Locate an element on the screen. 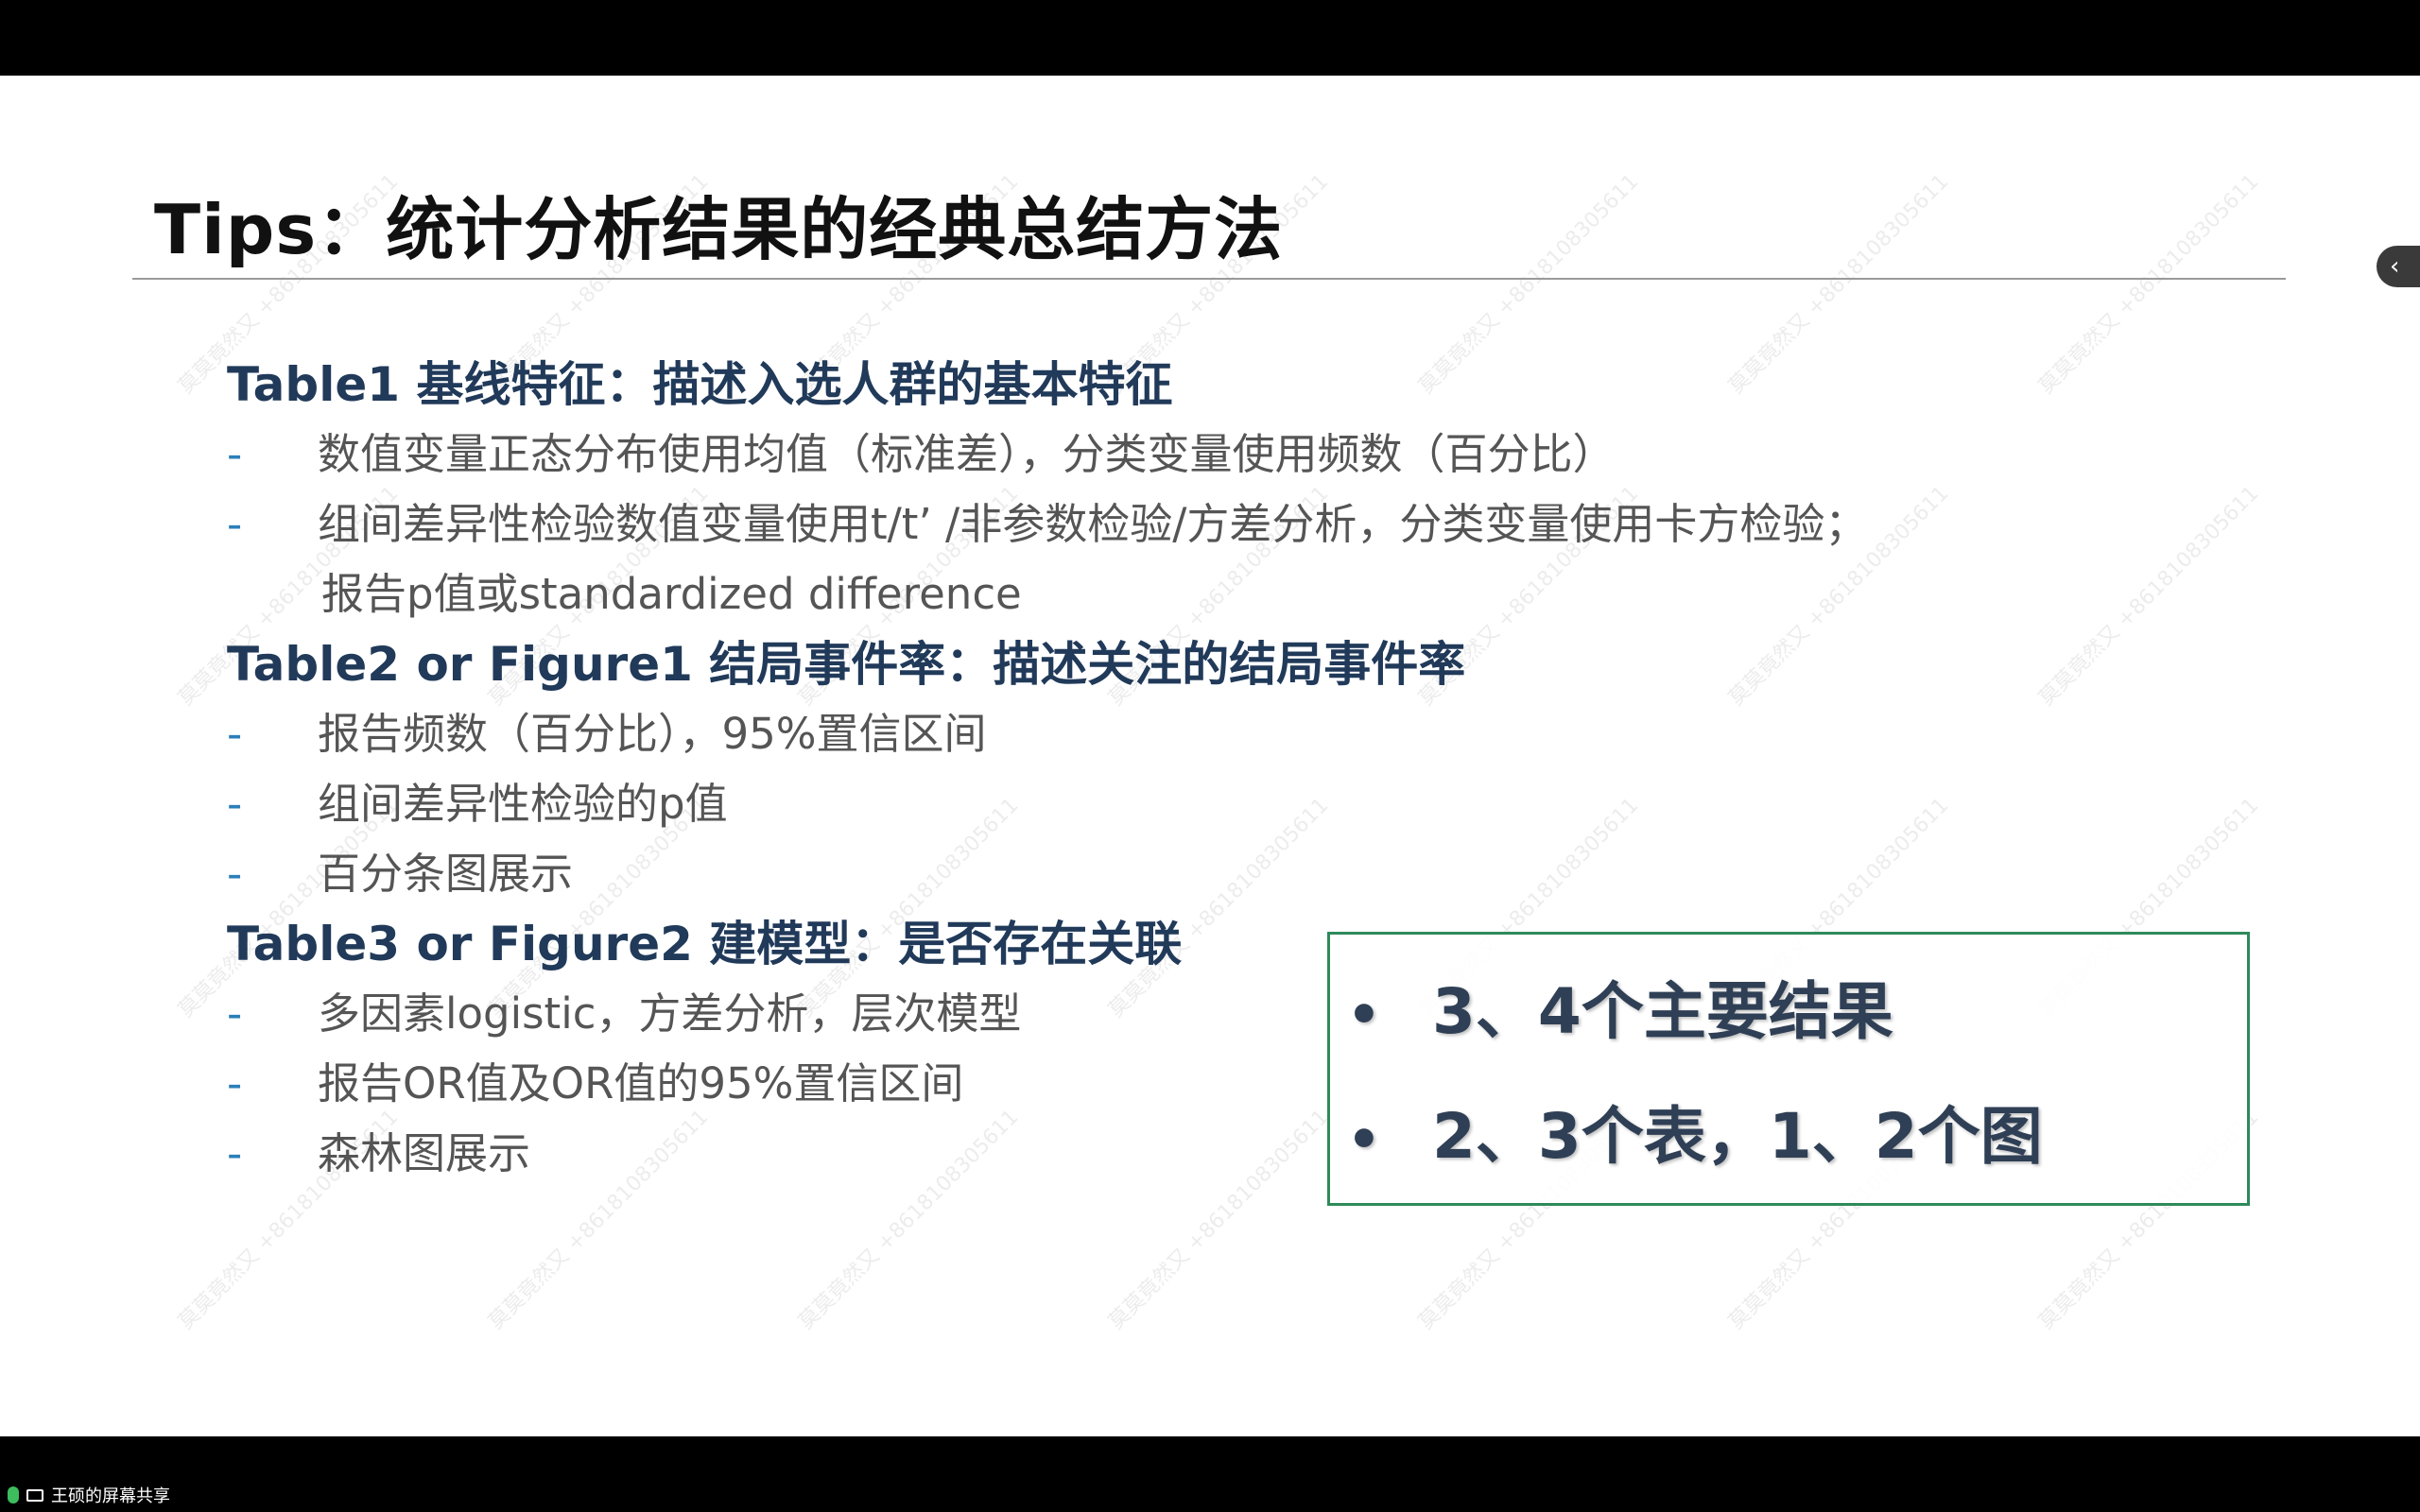 Image resolution: width=2420 pixels, height=1512 pixels. bullet-text: 百分条图展示 is located at coordinates (446, 874).